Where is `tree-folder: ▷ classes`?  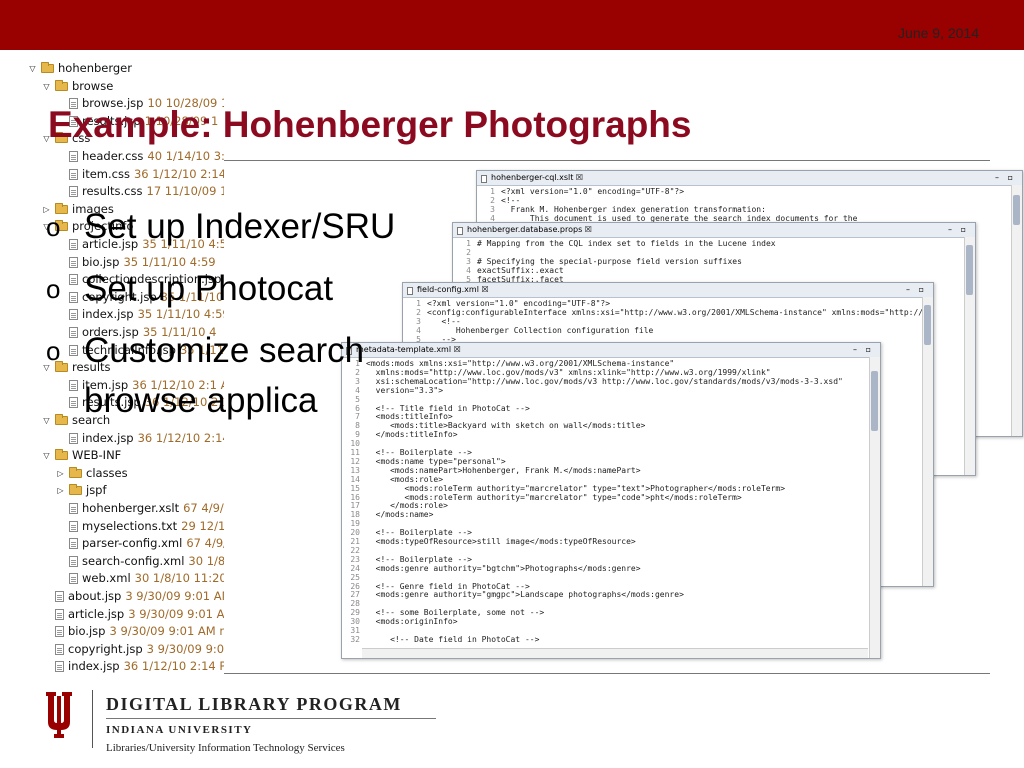
tree-folder: ▷ classes is located at coordinates (92, 473).